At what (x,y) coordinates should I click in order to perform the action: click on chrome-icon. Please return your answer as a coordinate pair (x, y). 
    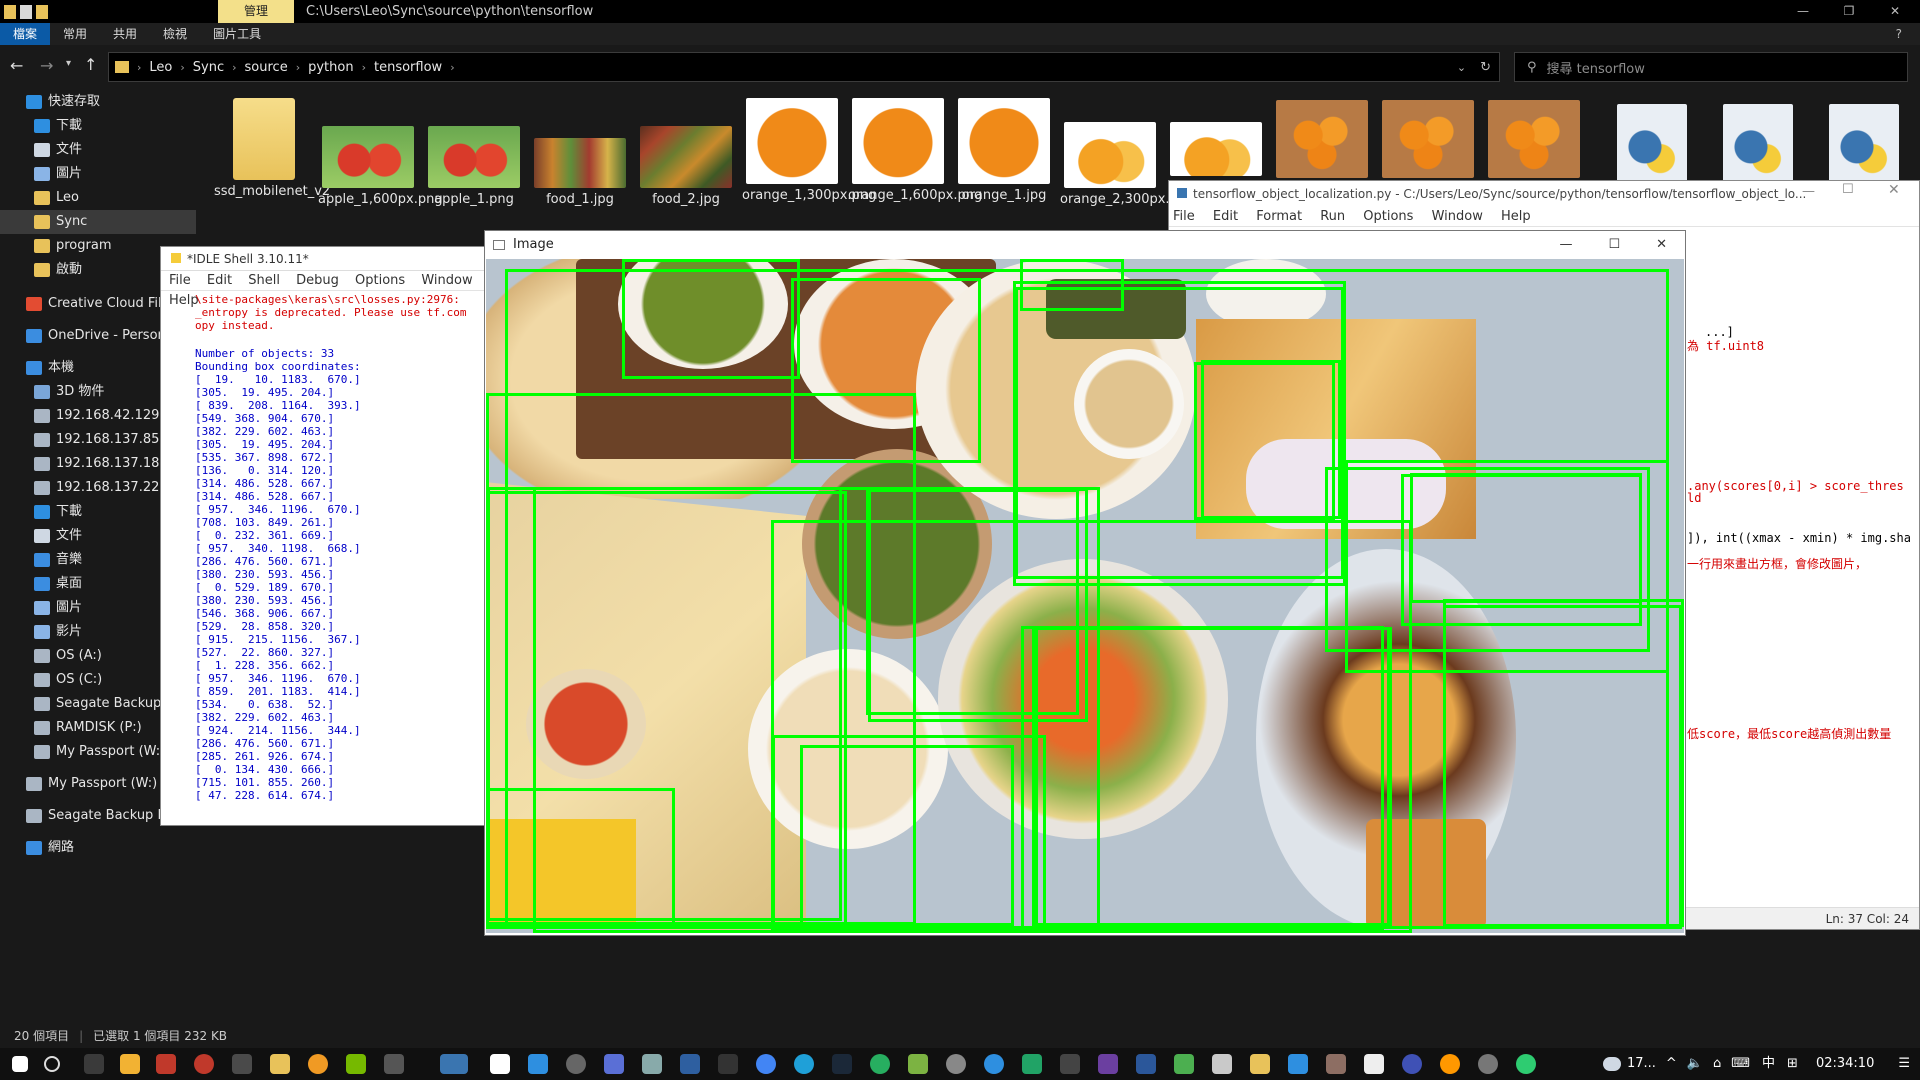
    Looking at the image, I should click on (766, 1064).